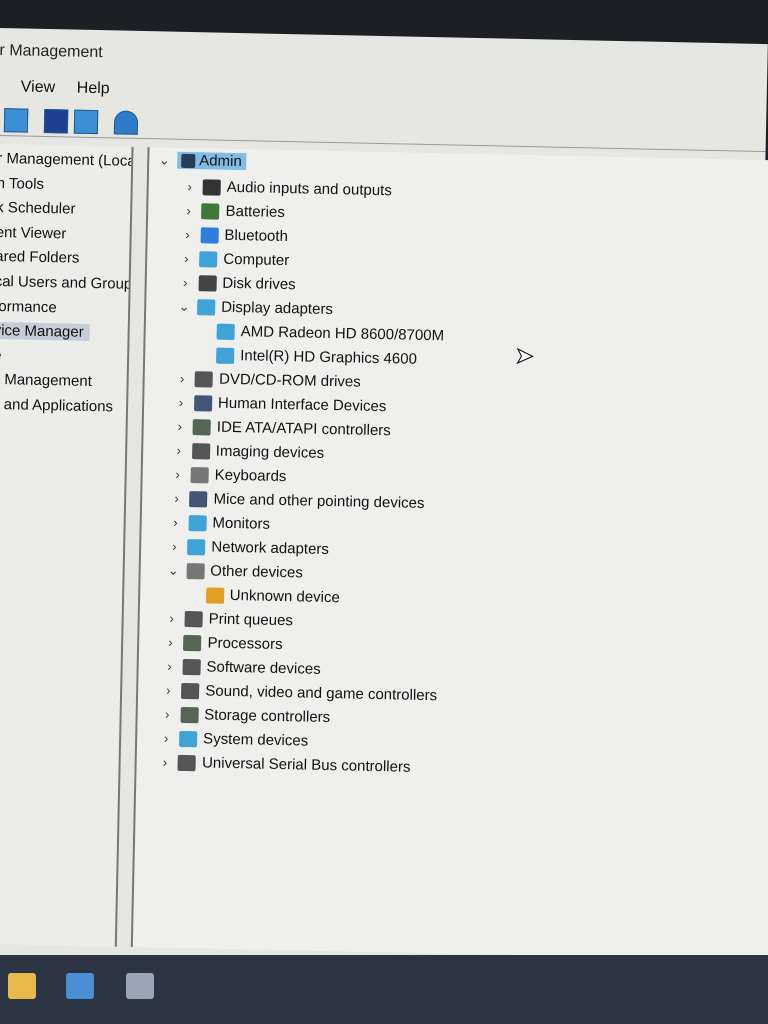  I want to click on app-icon, so click(140, 986).